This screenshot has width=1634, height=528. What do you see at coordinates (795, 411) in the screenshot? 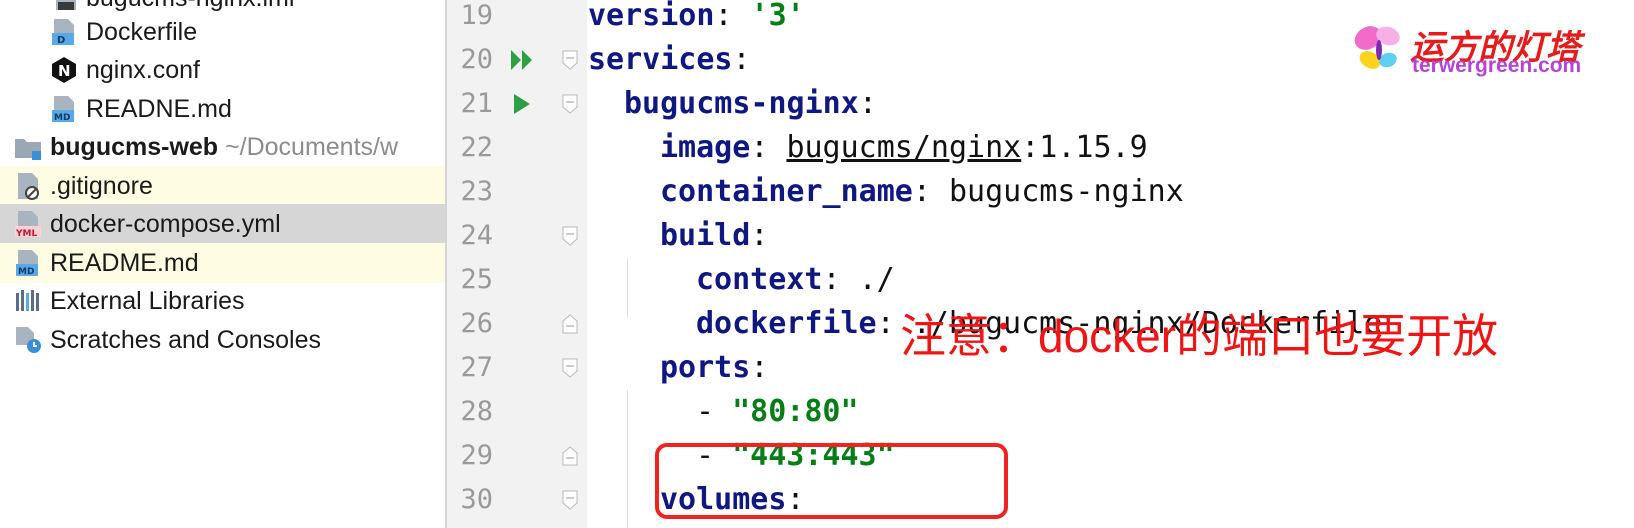
I see `yaml-string: "80:80"` at bounding box center [795, 411].